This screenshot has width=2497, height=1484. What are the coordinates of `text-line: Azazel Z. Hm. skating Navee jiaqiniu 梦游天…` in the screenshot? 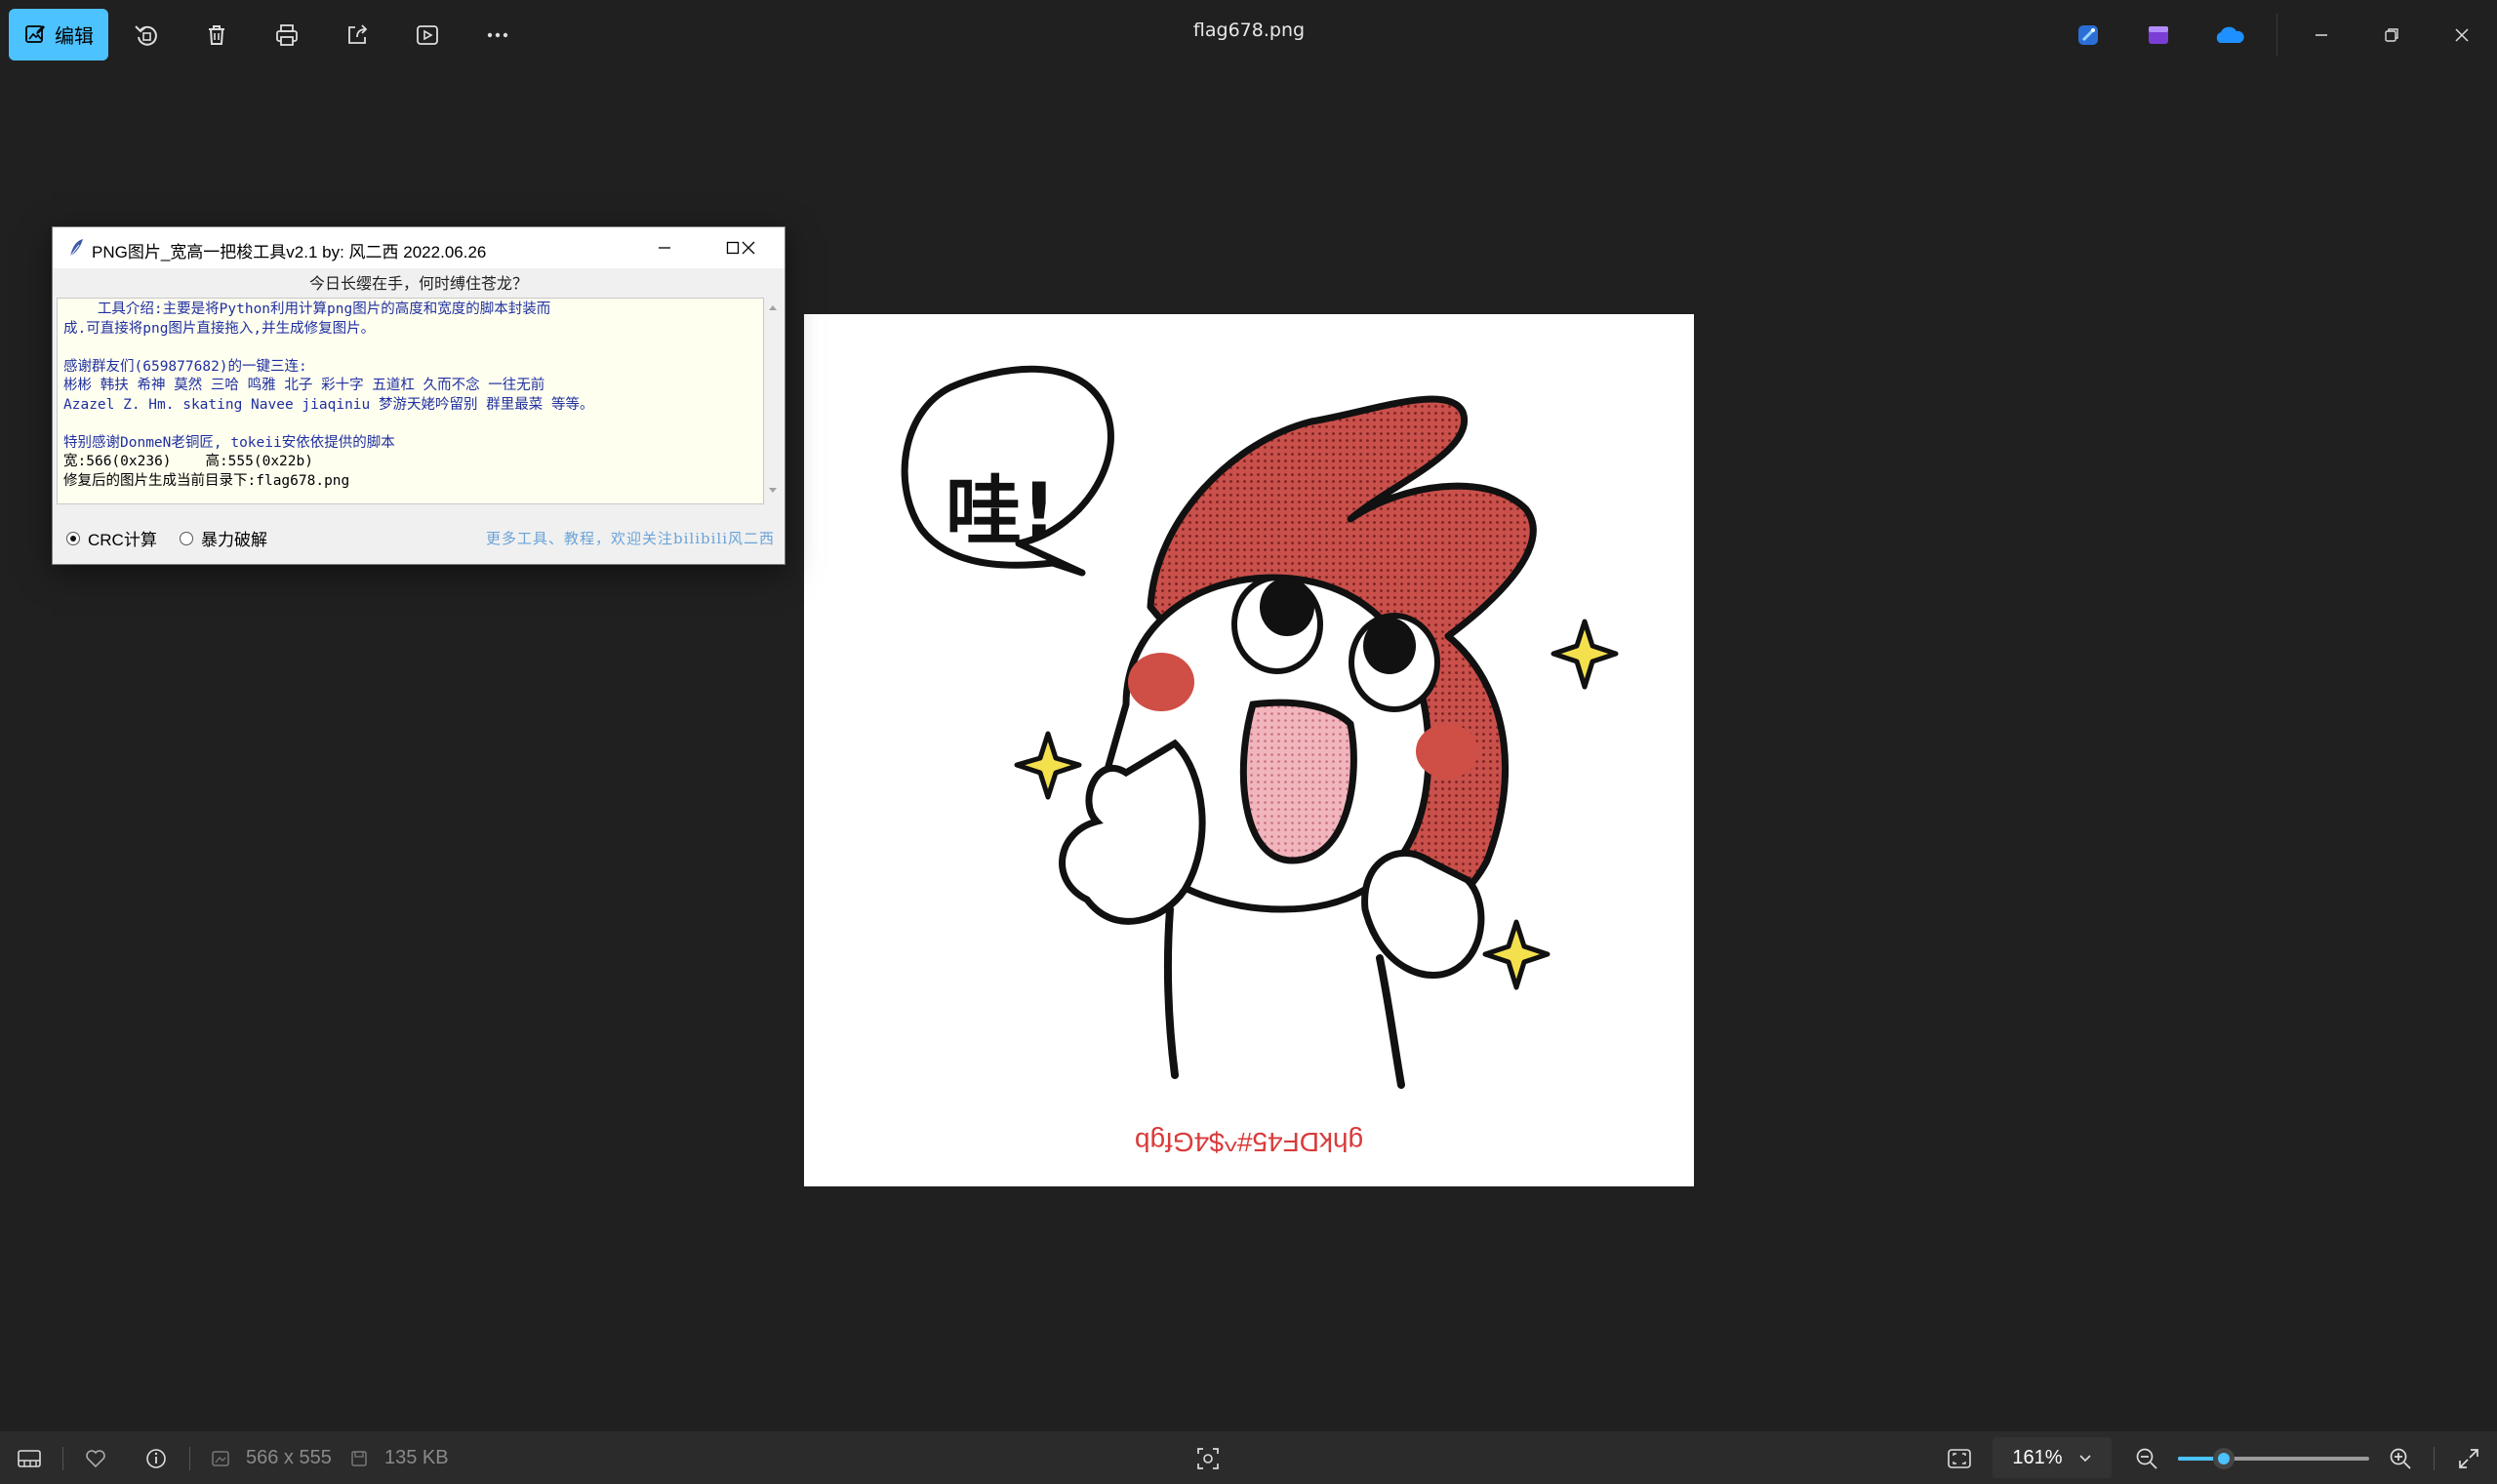 It's located at (329, 404).